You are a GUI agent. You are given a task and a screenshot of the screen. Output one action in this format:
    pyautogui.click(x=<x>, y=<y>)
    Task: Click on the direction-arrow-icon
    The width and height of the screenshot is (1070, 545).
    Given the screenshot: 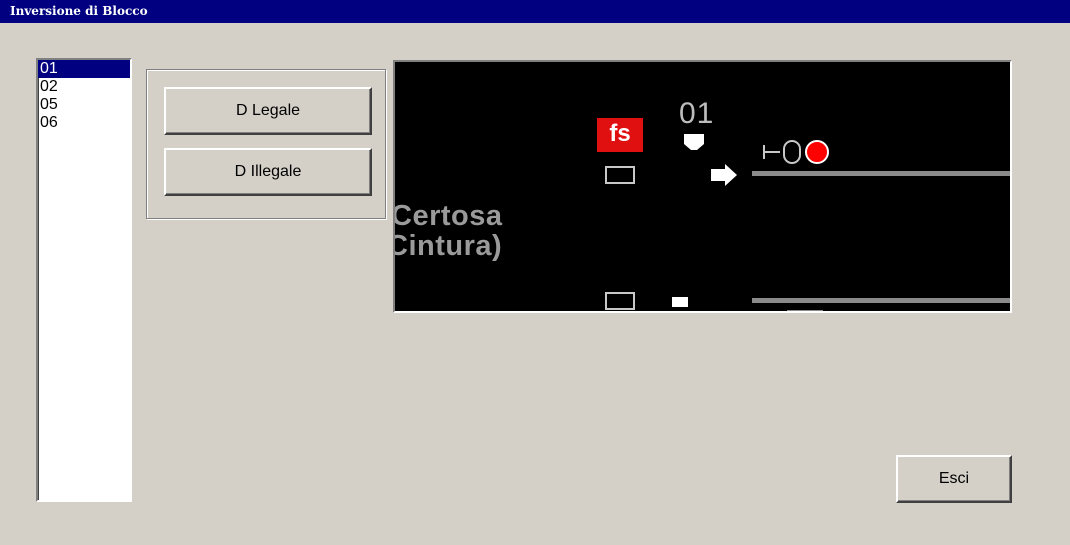 What is the action you would take?
    pyautogui.click(x=724, y=175)
    